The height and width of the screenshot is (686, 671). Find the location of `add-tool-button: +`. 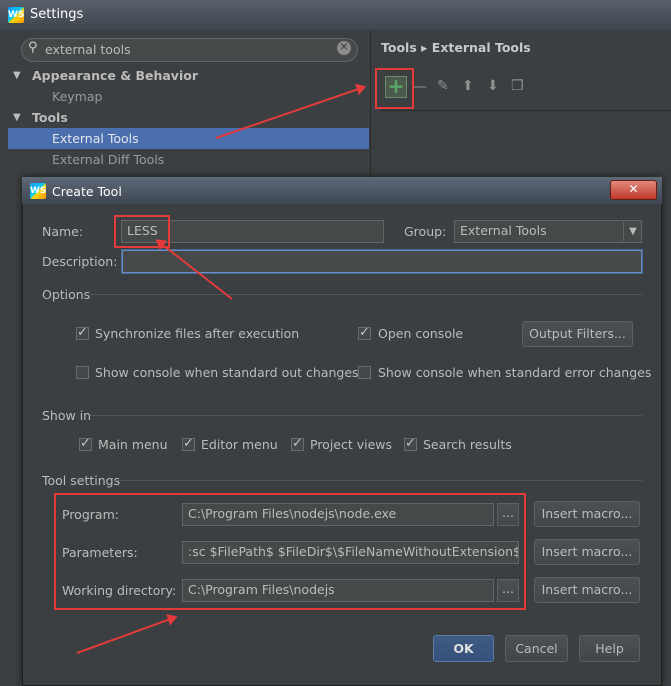

add-tool-button: + is located at coordinates (396, 87).